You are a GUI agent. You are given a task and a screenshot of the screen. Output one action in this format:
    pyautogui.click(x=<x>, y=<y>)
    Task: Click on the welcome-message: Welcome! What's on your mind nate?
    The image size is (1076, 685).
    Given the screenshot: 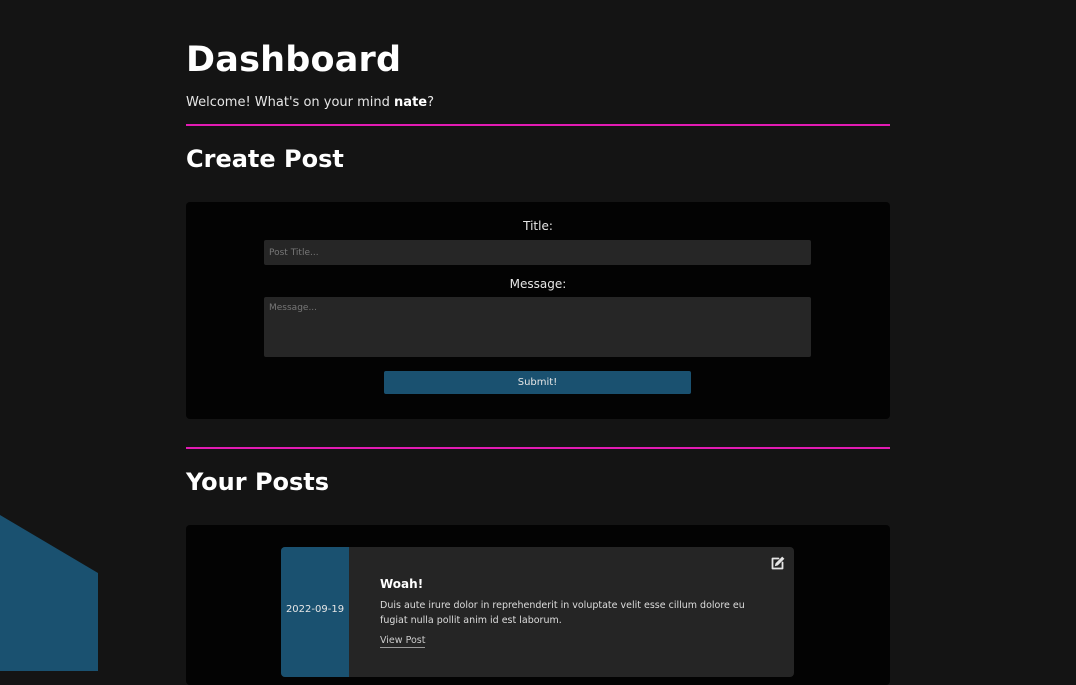 What is the action you would take?
    pyautogui.click(x=310, y=102)
    